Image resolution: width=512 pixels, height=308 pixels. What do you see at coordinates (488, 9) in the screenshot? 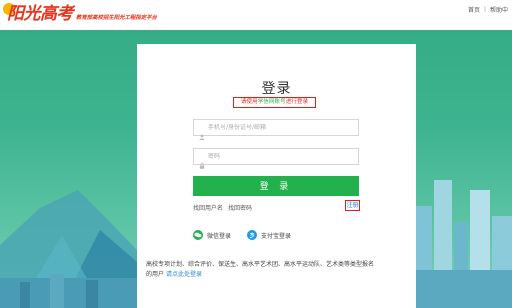
I see `top-nav: 首页 | 帮助中` at bounding box center [488, 9].